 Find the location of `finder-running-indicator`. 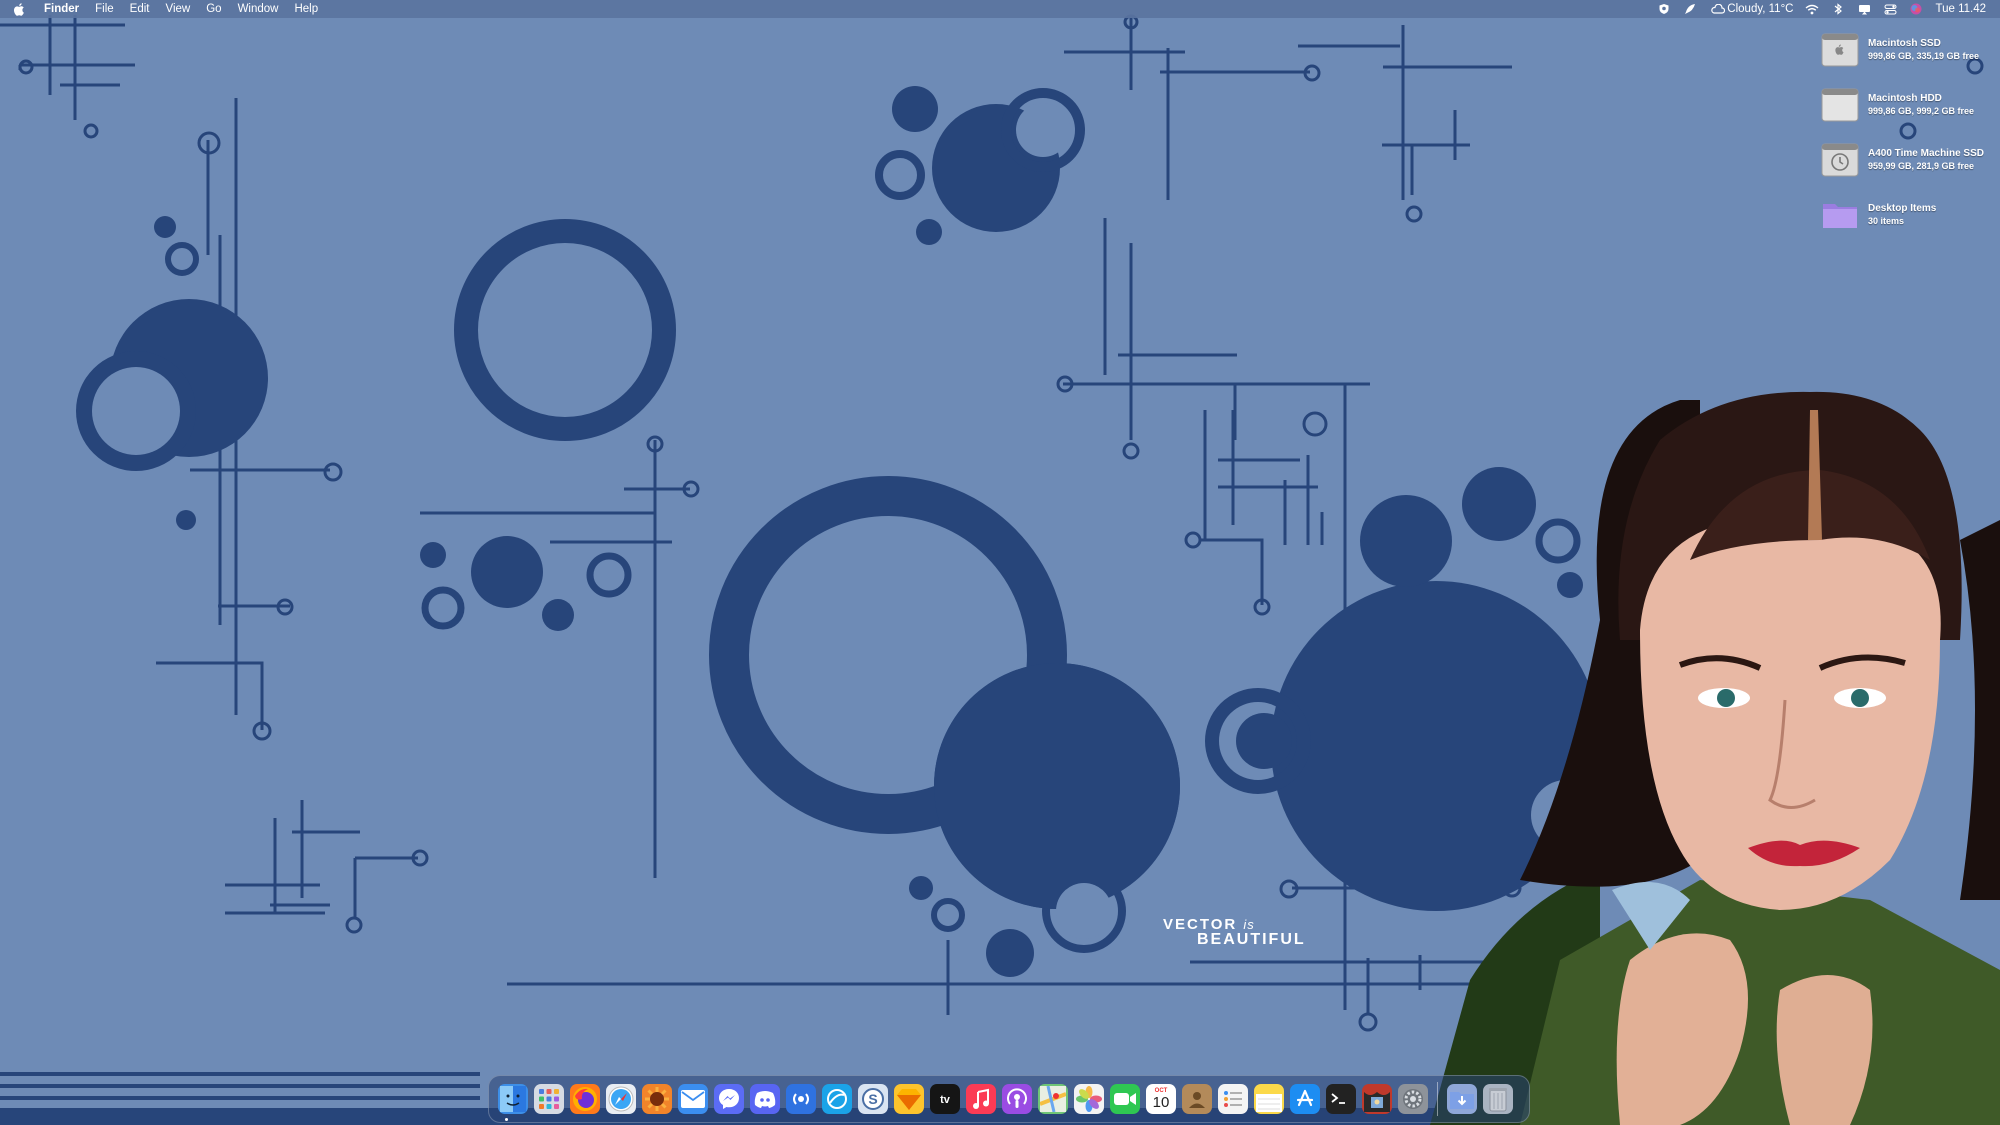

finder-running-indicator is located at coordinates (506, 1119).